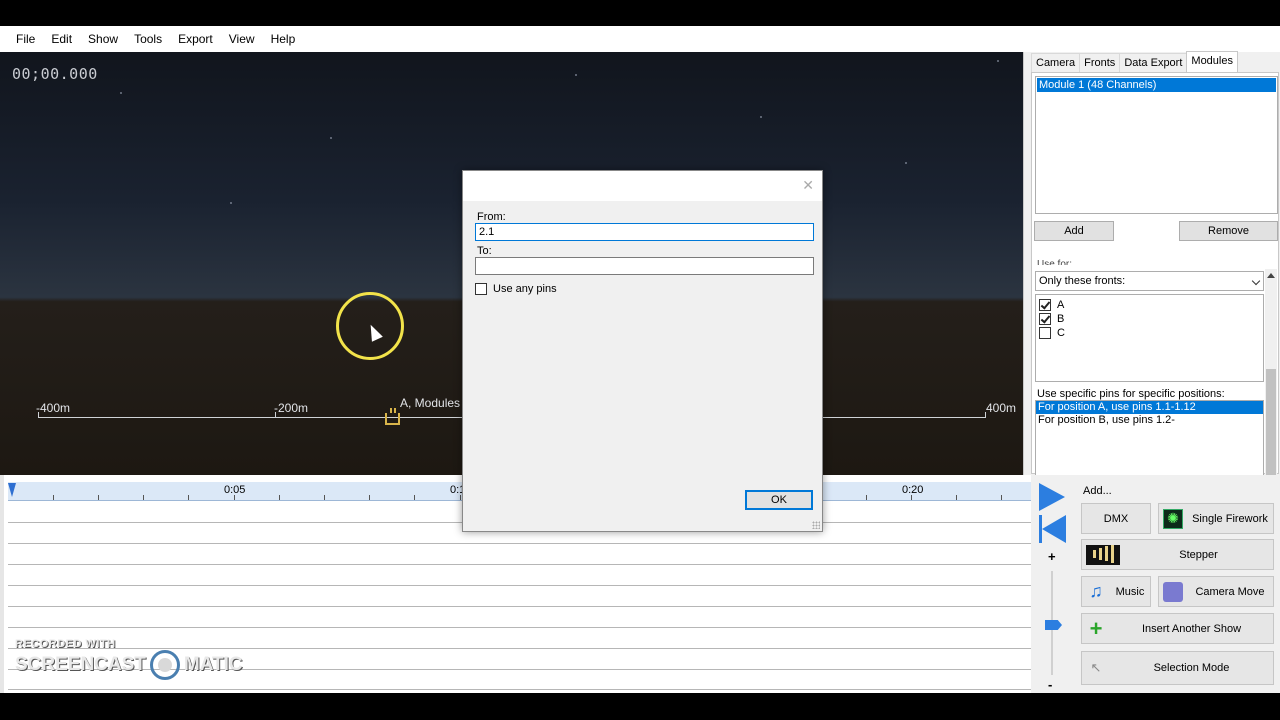  What do you see at coordinates (242, 39) in the screenshot?
I see `menu-view: View` at bounding box center [242, 39].